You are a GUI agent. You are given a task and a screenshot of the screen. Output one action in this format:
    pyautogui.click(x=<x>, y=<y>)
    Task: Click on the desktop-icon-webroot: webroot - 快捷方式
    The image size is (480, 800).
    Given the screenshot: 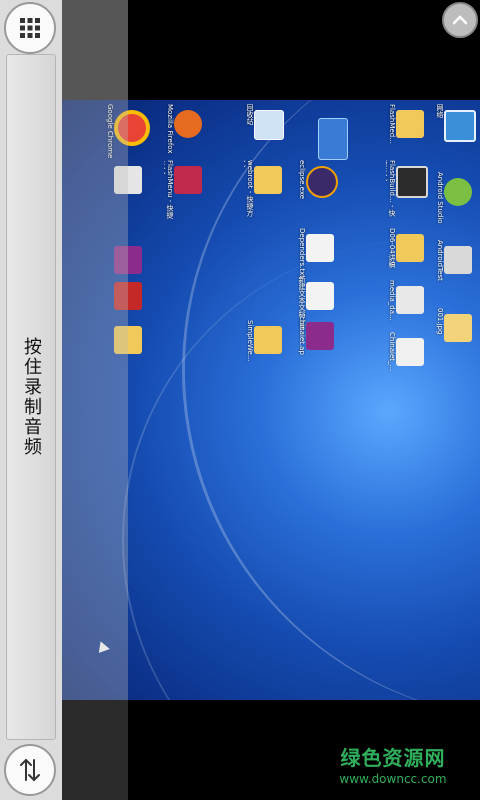 What is the action you would take?
    pyautogui.click(x=264, y=190)
    